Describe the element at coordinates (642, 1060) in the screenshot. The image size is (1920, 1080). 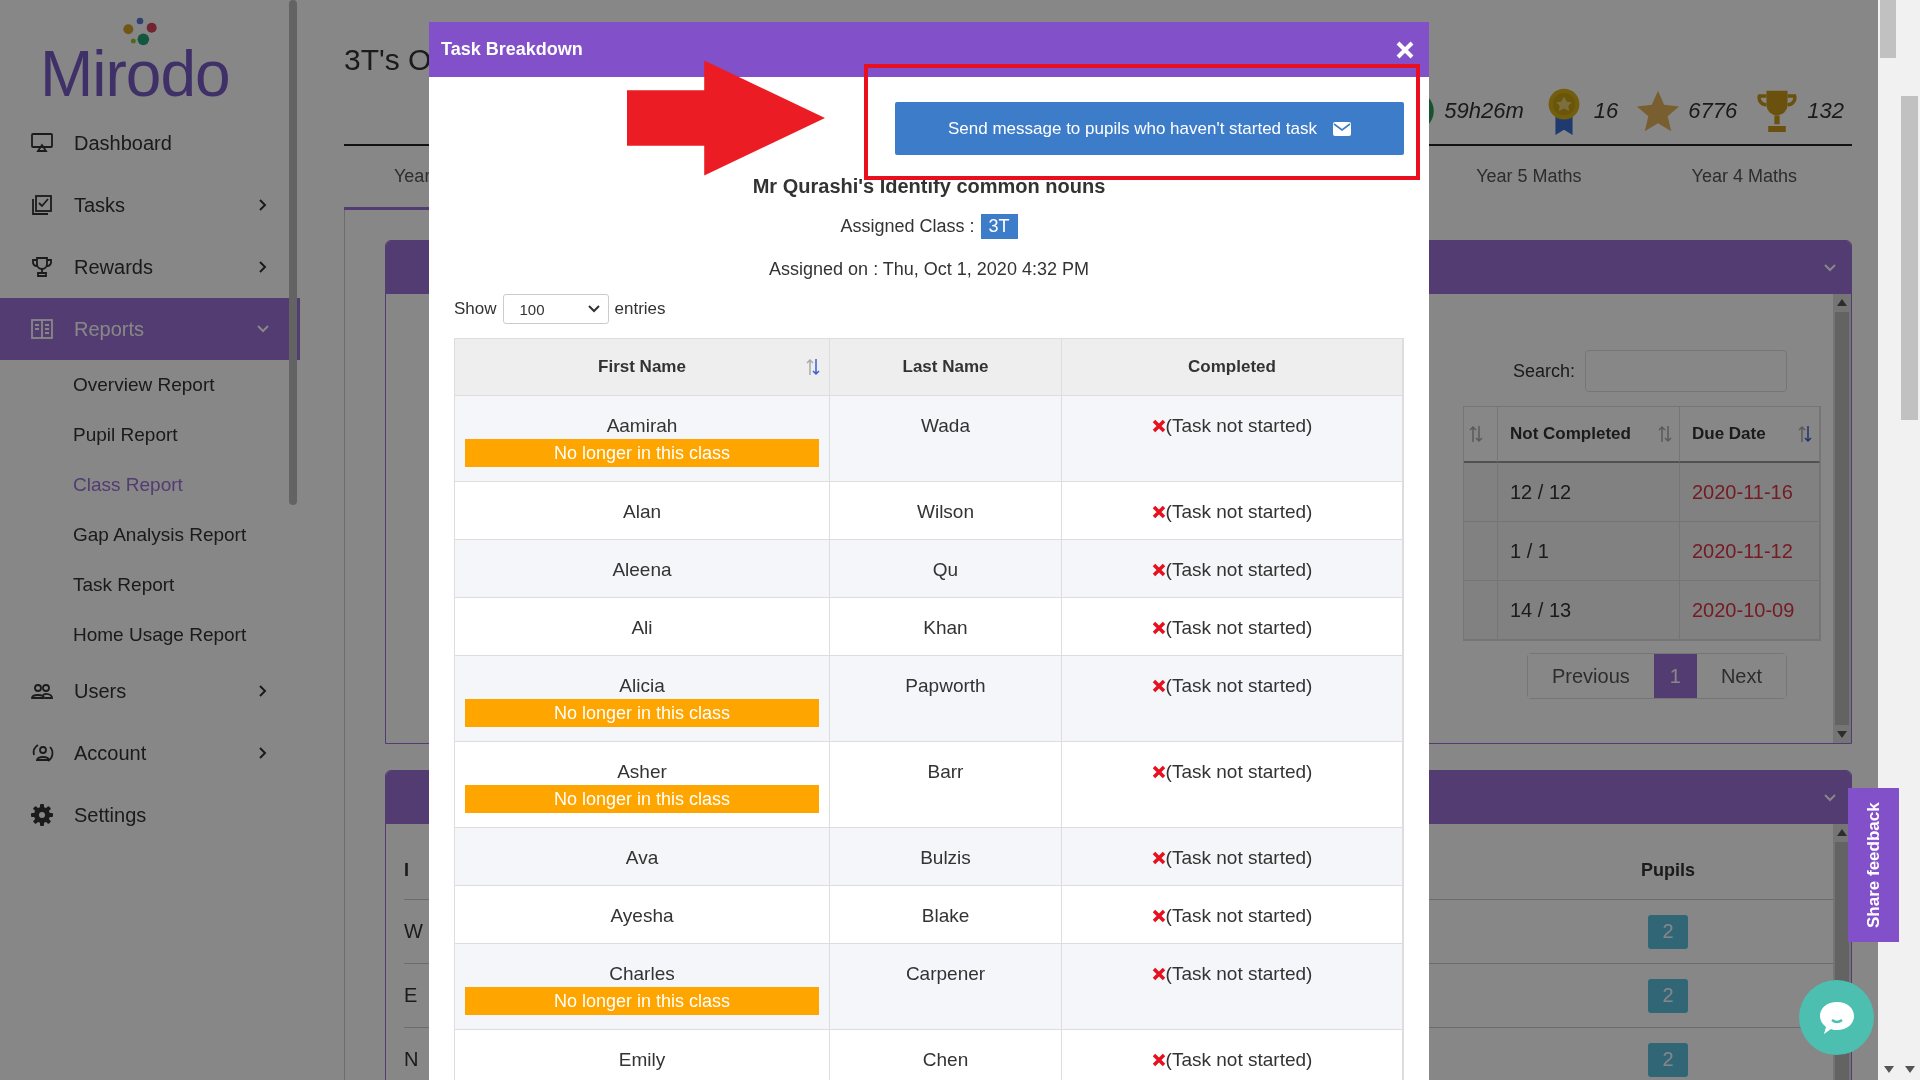
I see `first-name-cell-text: Emily` at that location.